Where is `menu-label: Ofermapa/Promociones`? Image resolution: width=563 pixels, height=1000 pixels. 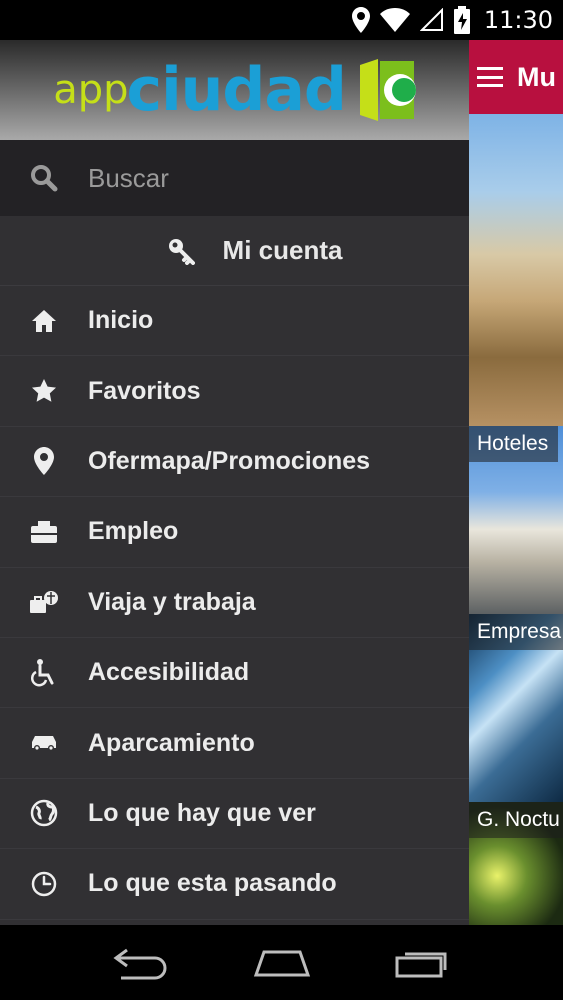
menu-label: Ofermapa/Promociones is located at coordinates (229, 460).